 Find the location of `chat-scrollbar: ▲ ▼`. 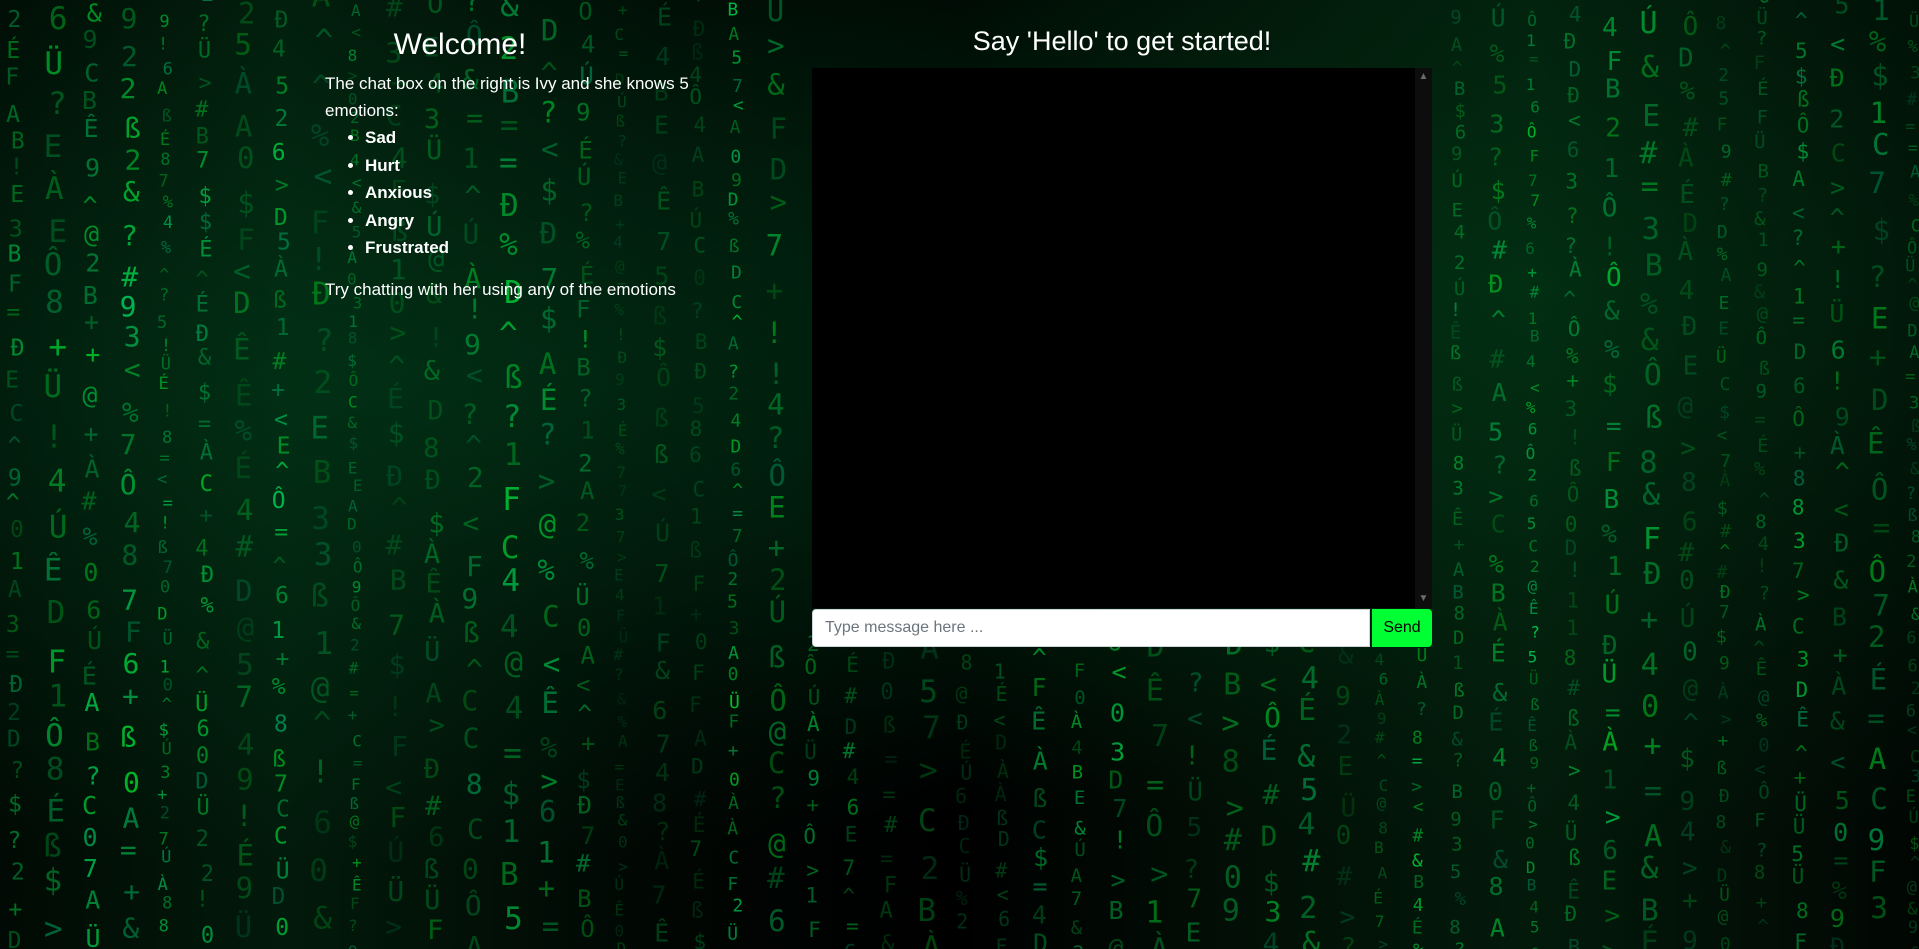

chat-scrollbar: ▲ ▼ is located at coordinates (1423, 338).